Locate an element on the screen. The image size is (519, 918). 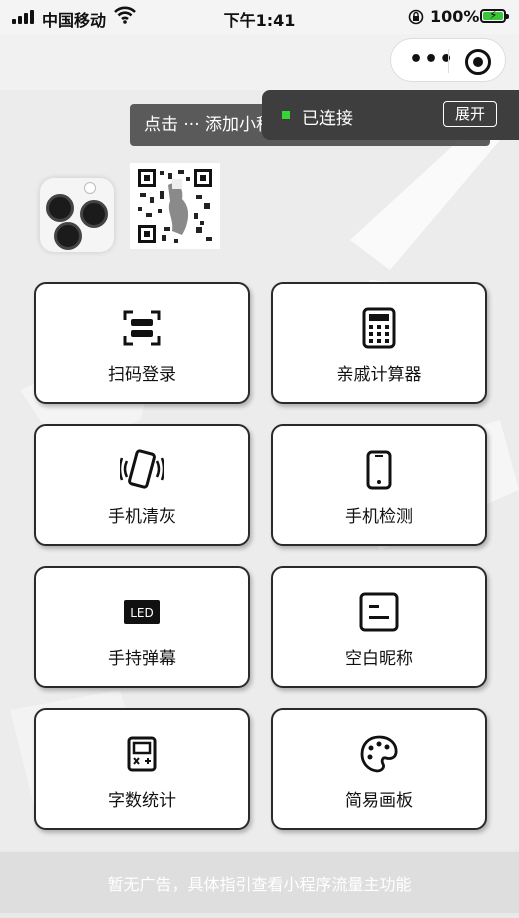
tool-card-simple-drawing-board: 简易画板 is located at coordinates (379, 769).